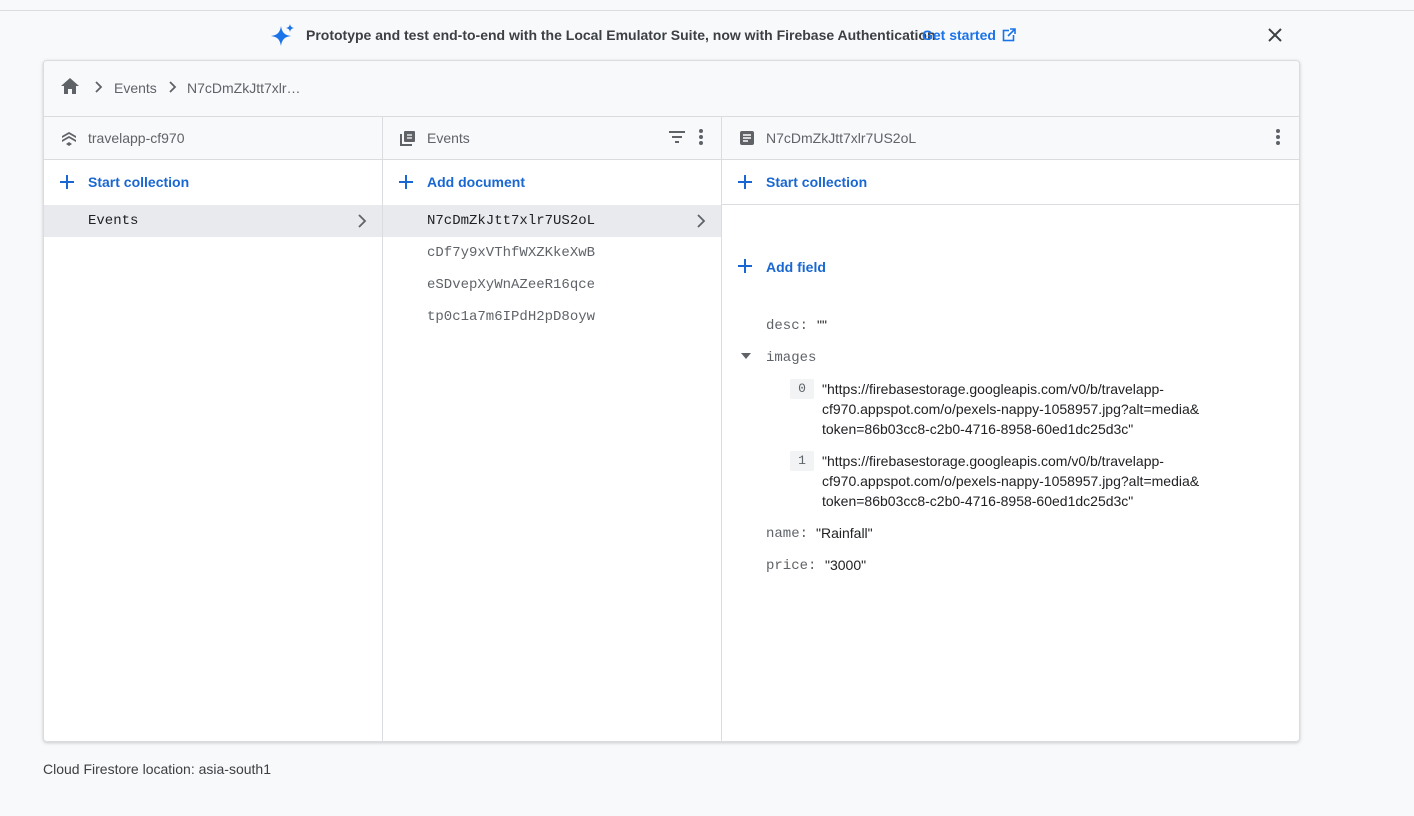 The height and width of the screenshot is (816, 1414). I want to click on collection-title: Events, so click(448, 138).